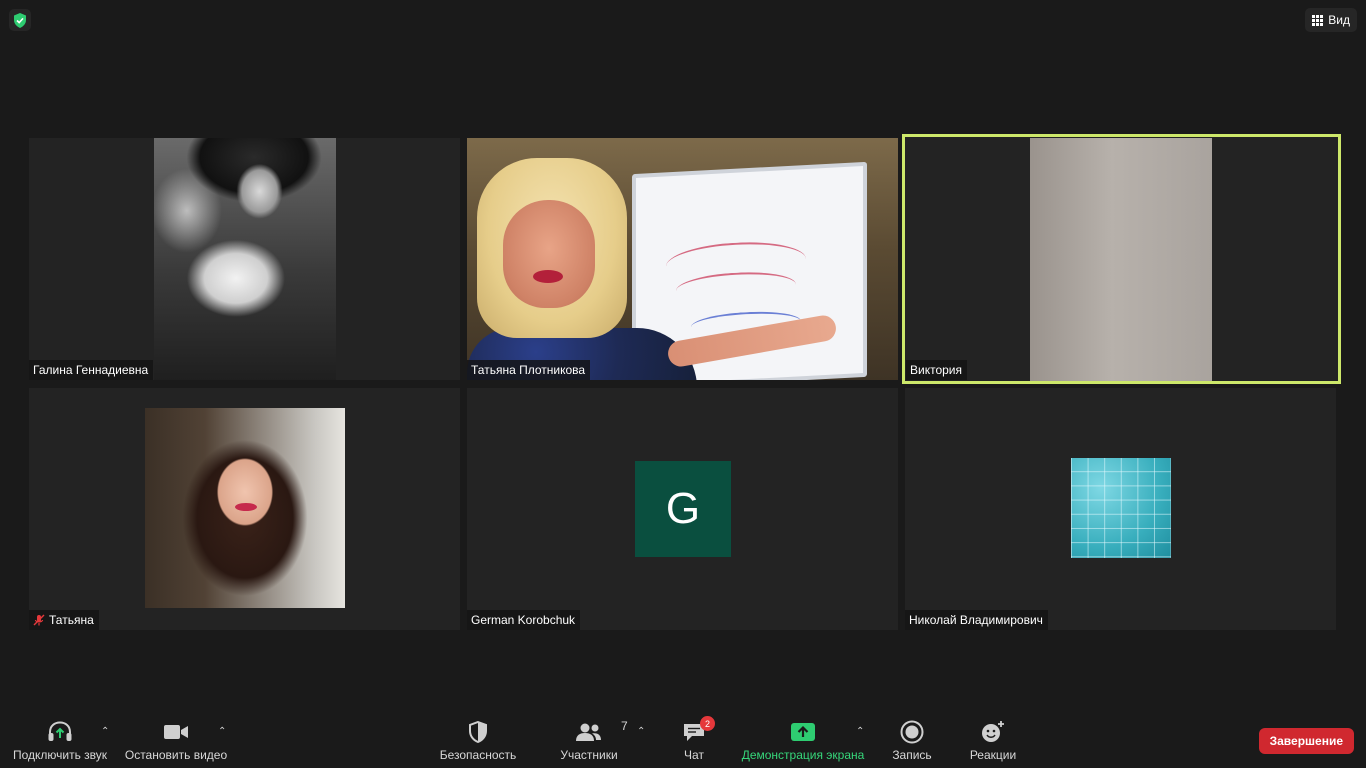 The width and height of the screenshot is (1366, 768). I want to click on share-options-chevron-icon: ⌃, so click(860, 731).